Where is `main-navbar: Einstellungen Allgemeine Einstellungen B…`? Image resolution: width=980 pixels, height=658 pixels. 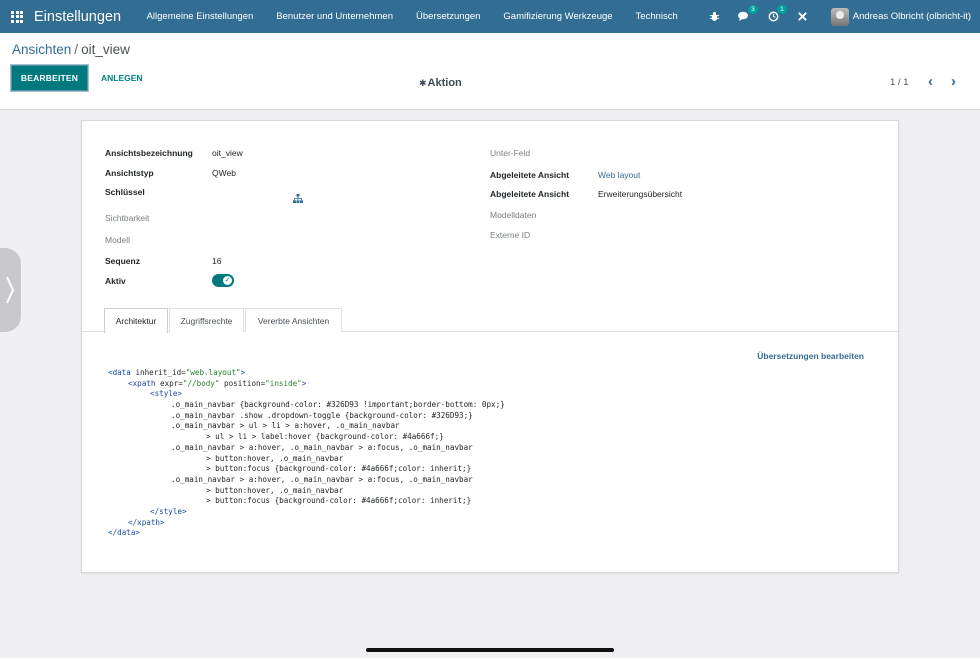
main-navbar: Einstellungen Allgemeine Einstellungen B… is located at coordinates (490, 16).